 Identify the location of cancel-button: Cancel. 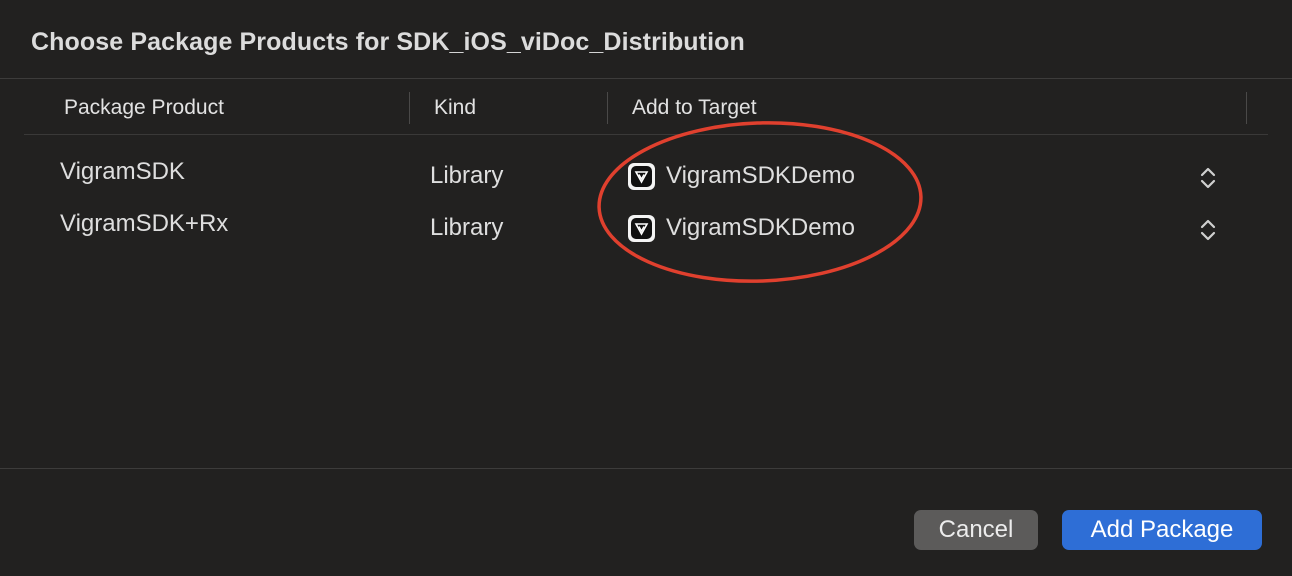
(976, 530).